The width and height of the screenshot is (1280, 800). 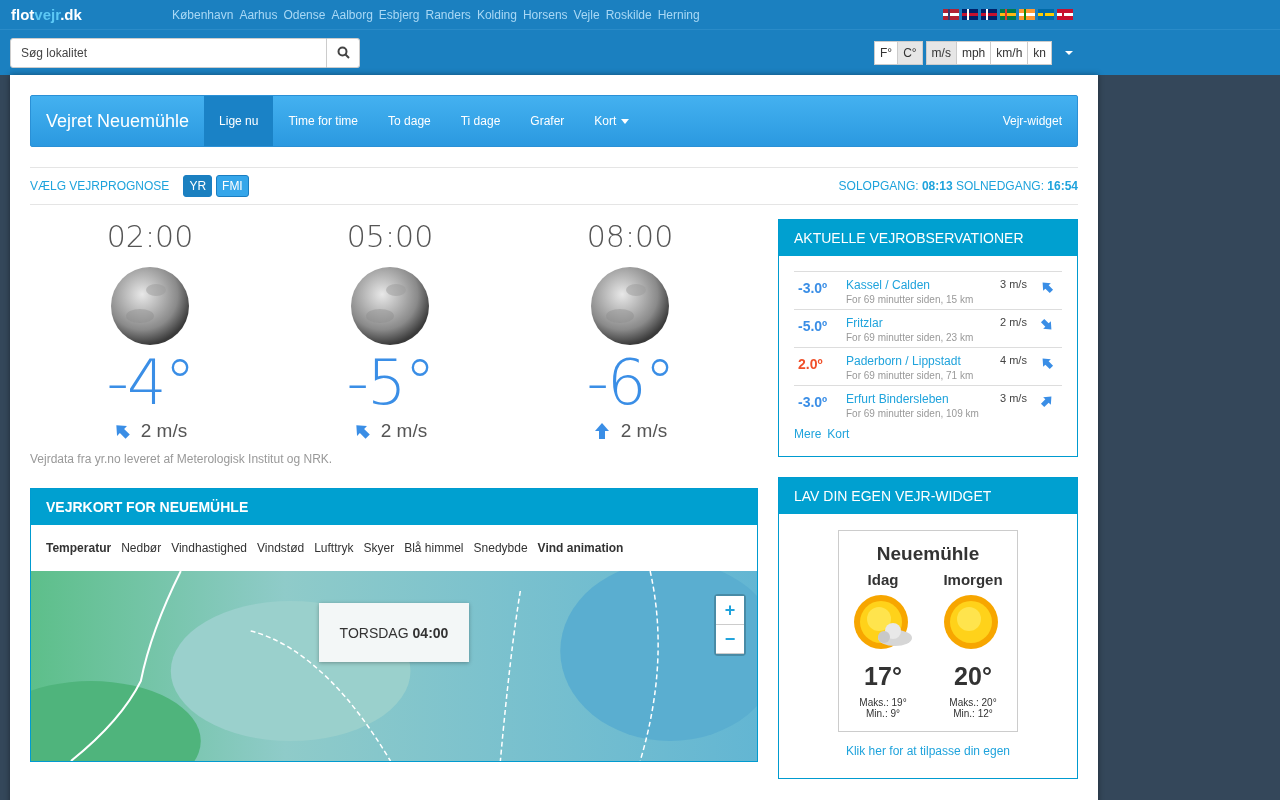 I want to click on day-label: Imorgen, so click(x=973, y=579).